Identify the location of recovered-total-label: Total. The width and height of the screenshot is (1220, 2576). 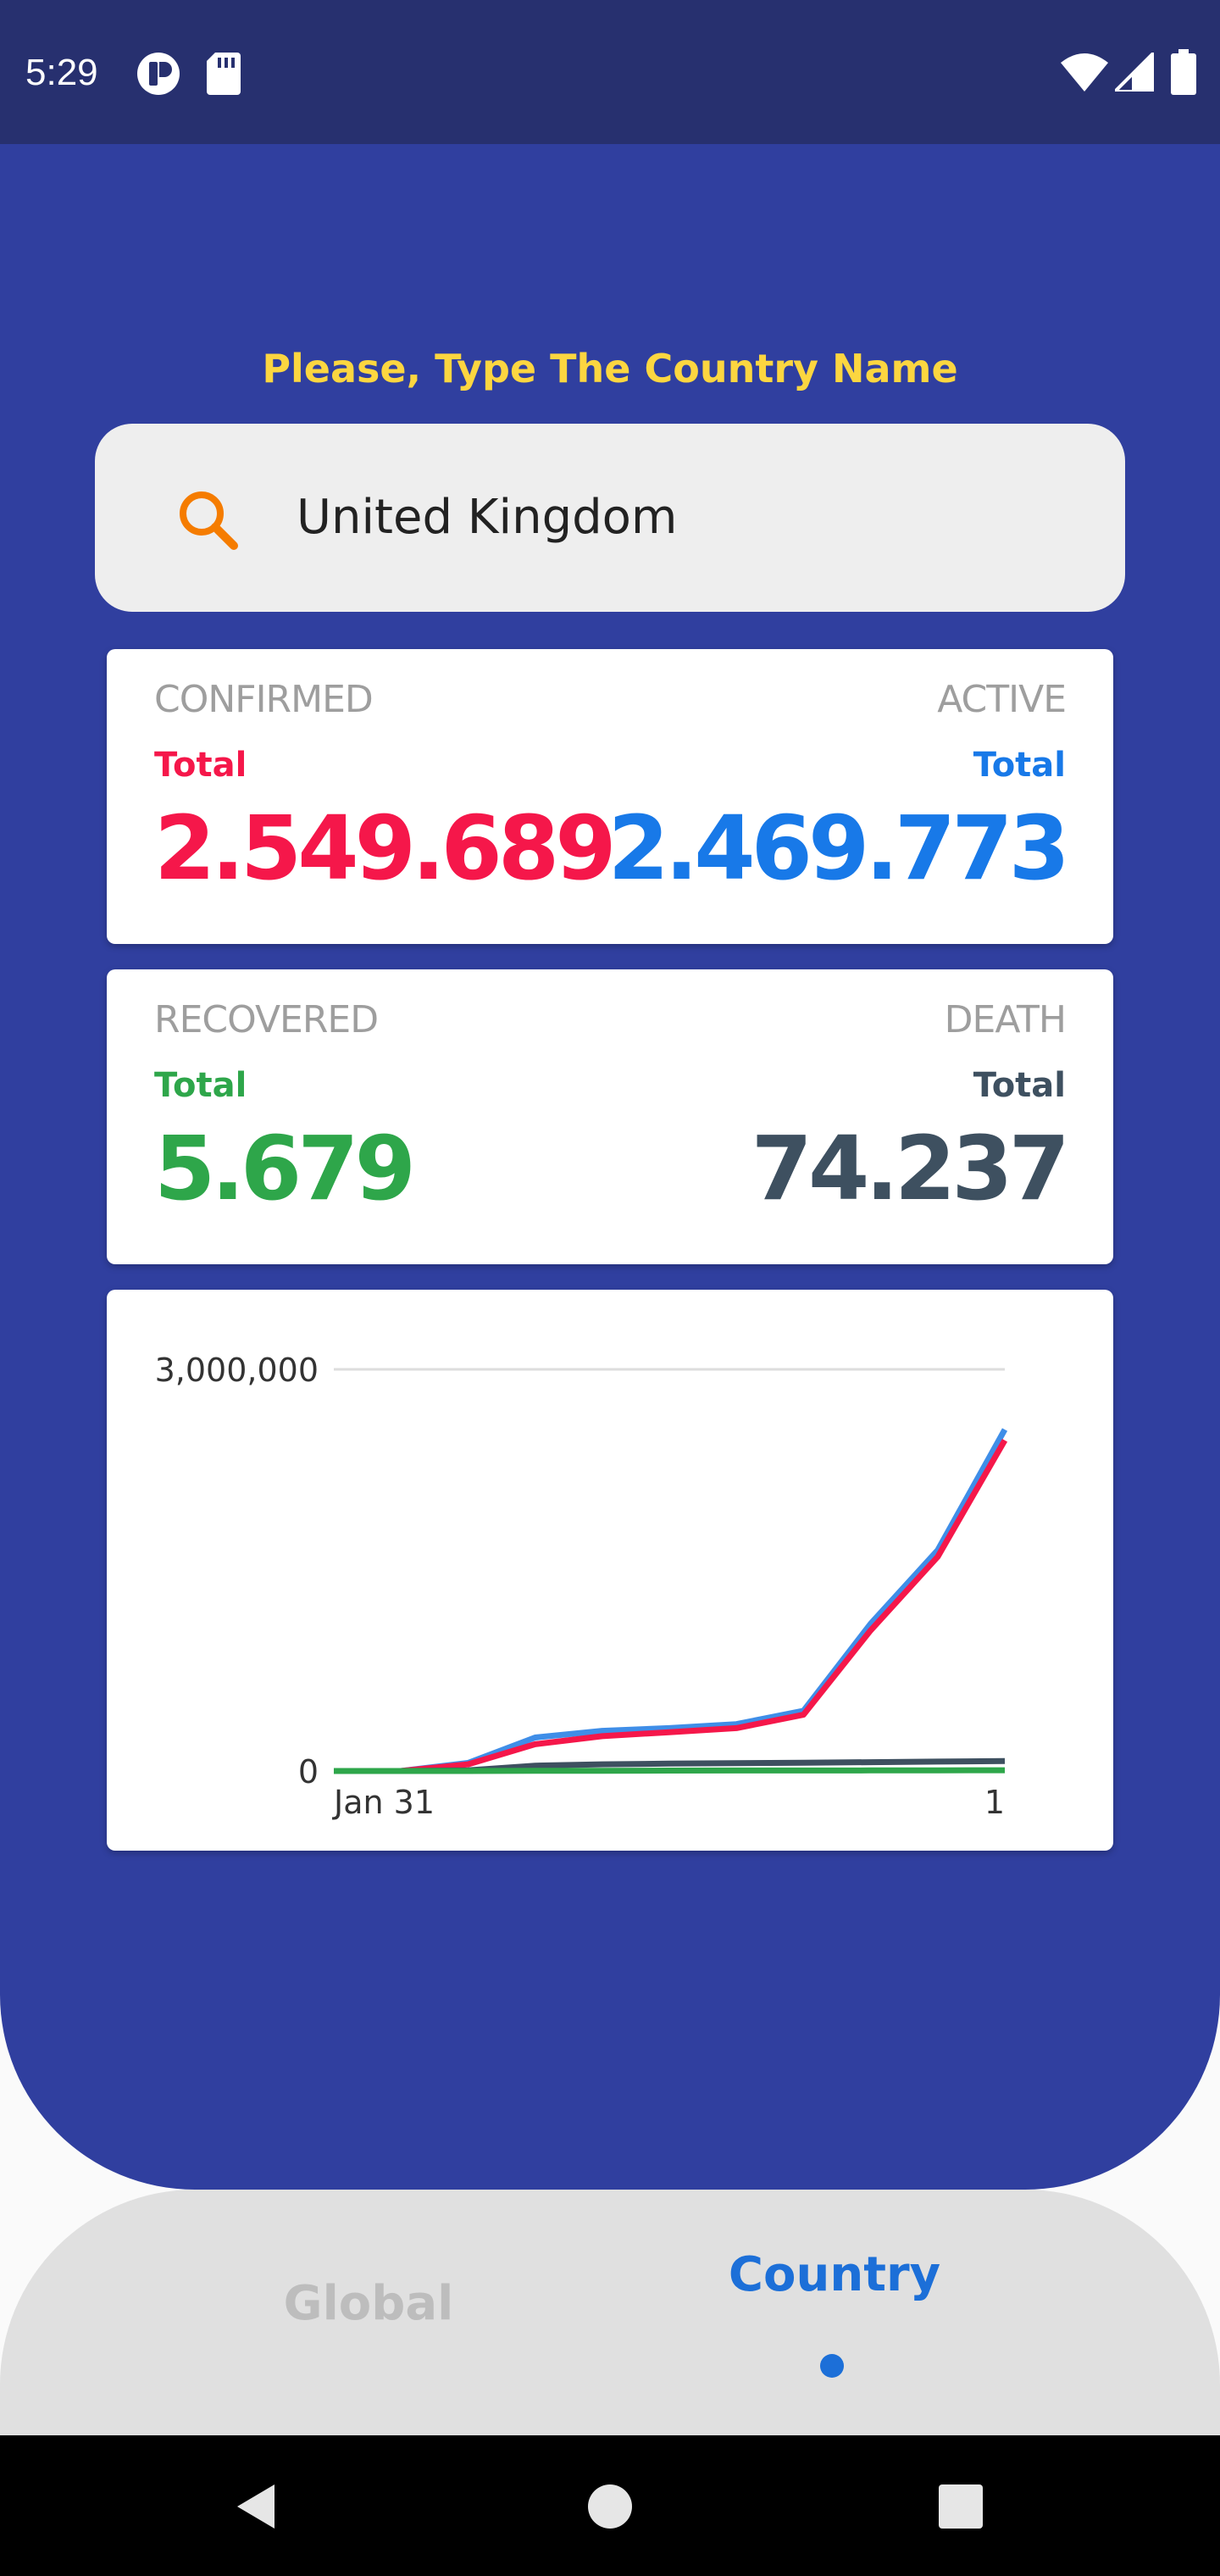
(200, 1085).